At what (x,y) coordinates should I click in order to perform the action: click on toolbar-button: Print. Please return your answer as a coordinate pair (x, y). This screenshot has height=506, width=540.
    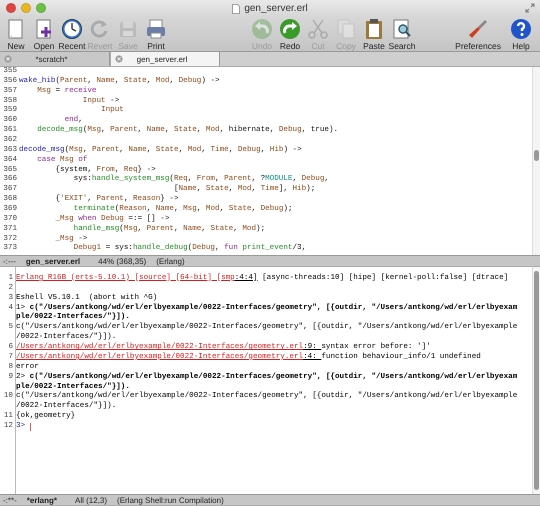
    Looking at the image, I should click on (156, 34).